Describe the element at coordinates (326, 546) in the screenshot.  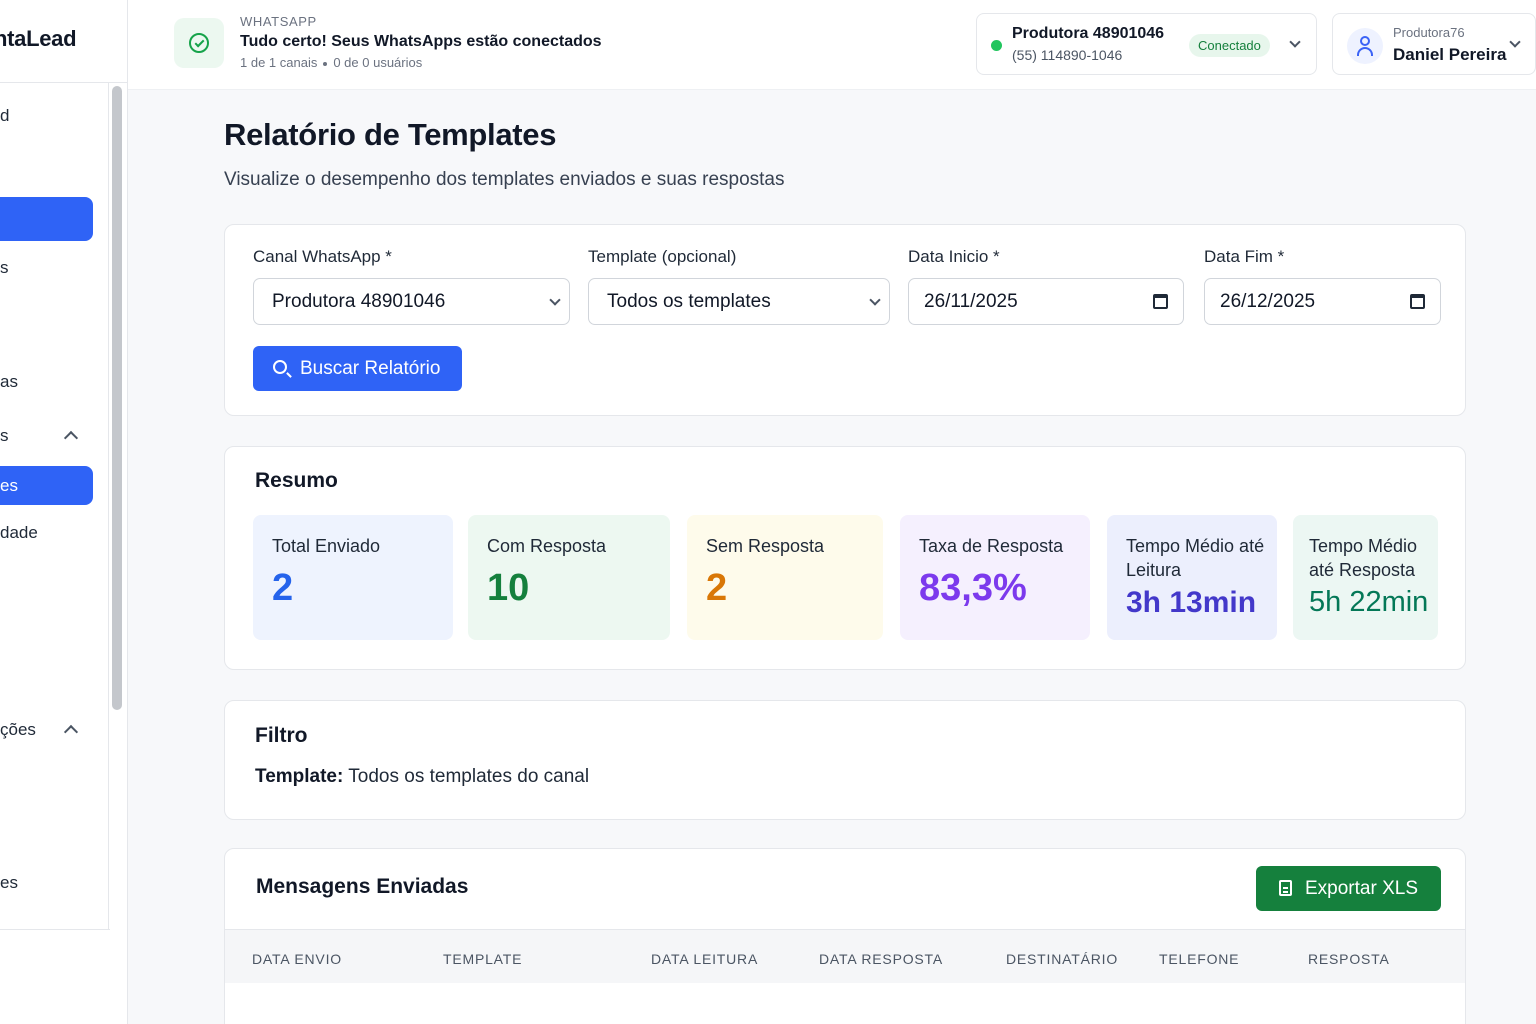
I see `stat-label: Total Enviado` at that location.